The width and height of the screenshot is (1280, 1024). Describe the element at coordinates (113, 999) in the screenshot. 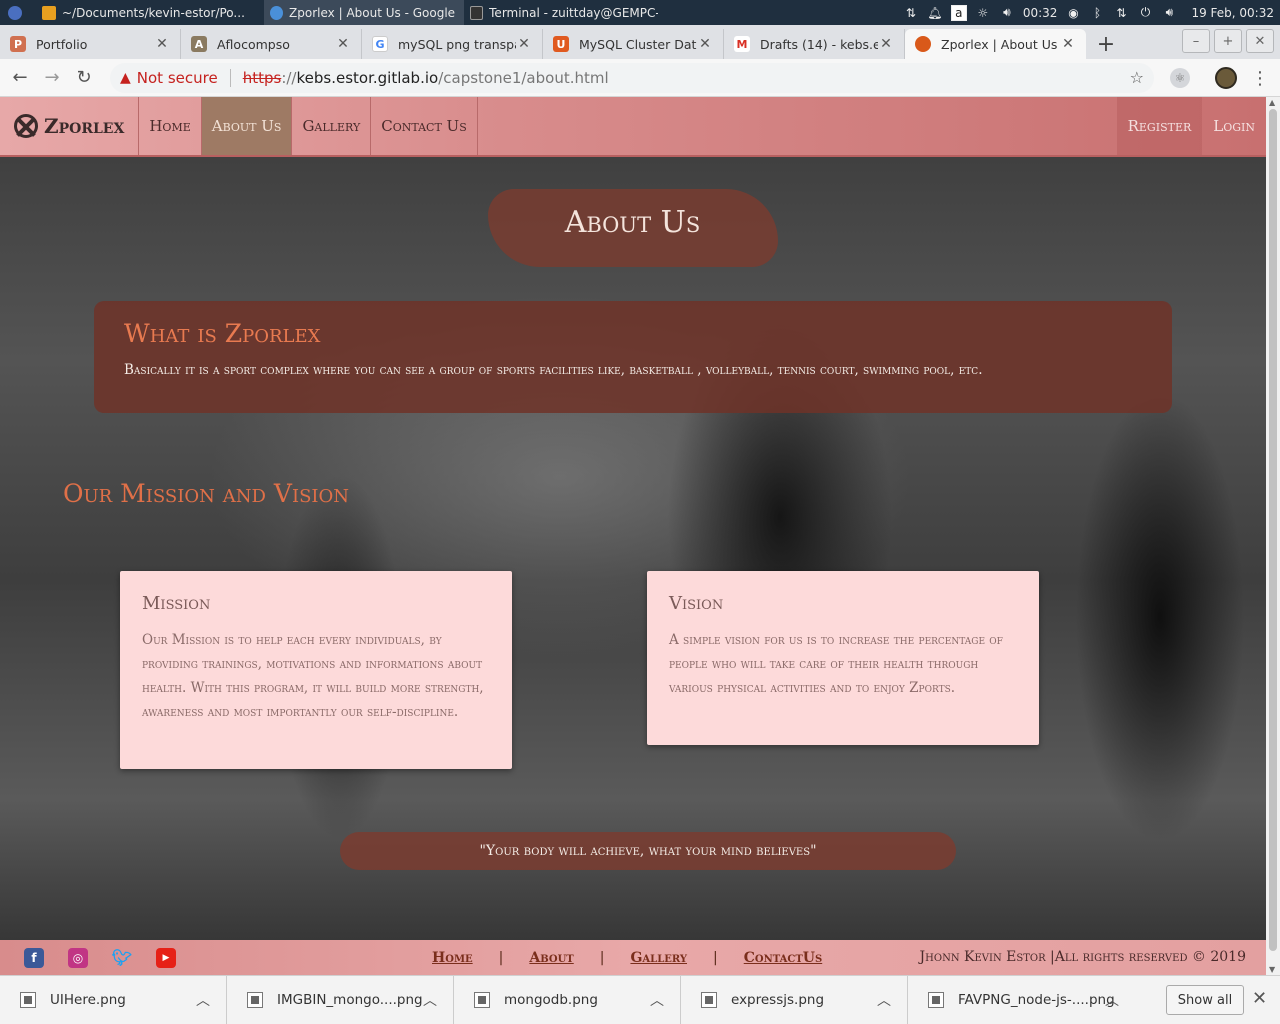

I see `download-item: UIHere.png ︿` at that location.